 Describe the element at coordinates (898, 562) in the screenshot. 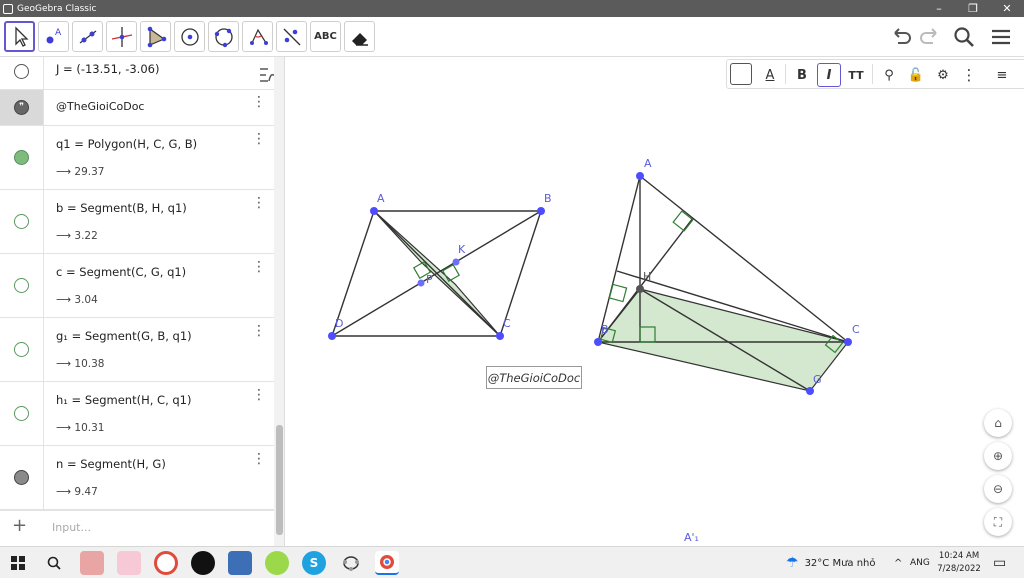

I see `chevron-up-icon: ^` at that location.